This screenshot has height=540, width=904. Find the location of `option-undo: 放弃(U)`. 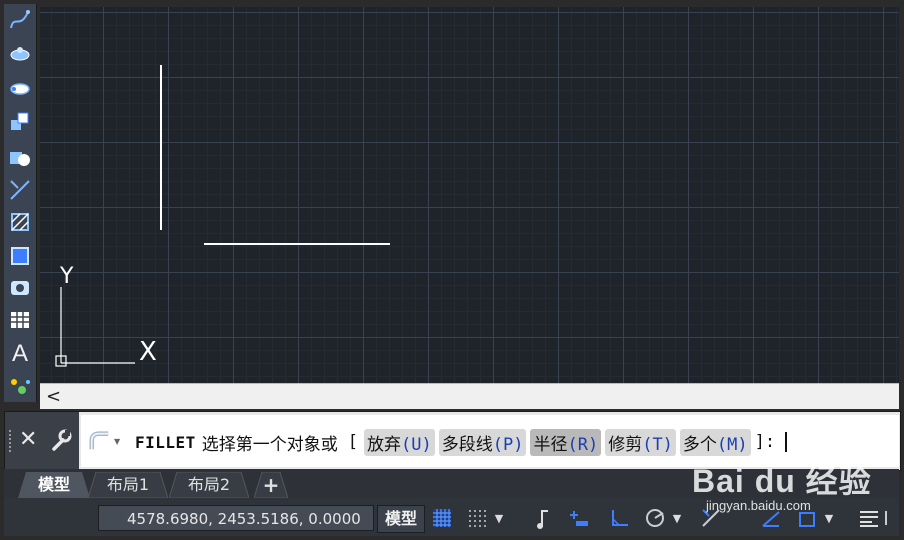

option-undo: 放弃(U) is located at coordinates (399, 442).